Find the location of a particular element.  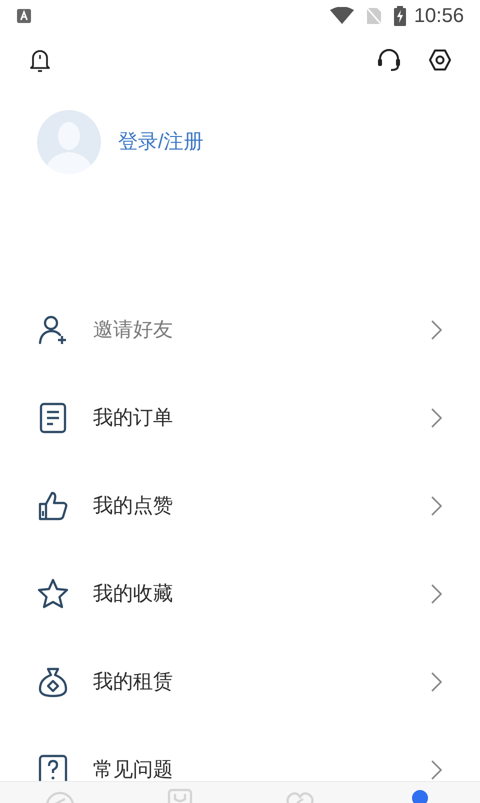

menu-label: 我的订单 is located at coordinates (133, 418).